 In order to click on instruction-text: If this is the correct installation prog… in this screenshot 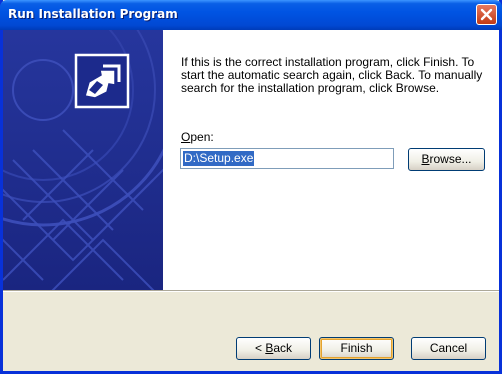, I will do `click(332, 75)`.